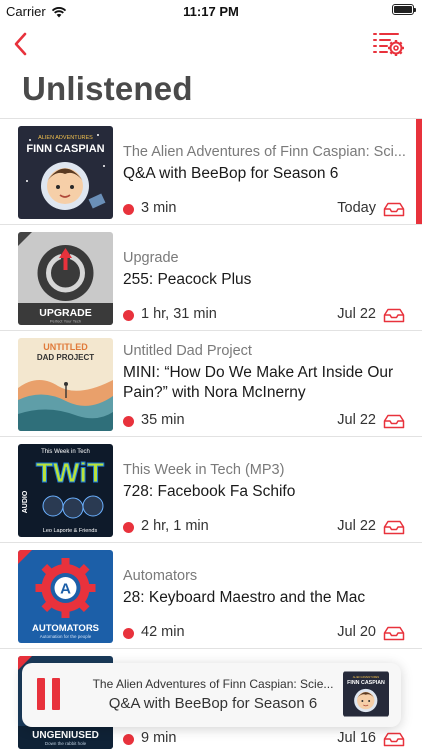 Image resolution: width=422 pixels, height=750 pixels. Describe the element at coordinates (187, 351) in the screenshot. I see `podcast-name: Untitled Dad Project` at that location.